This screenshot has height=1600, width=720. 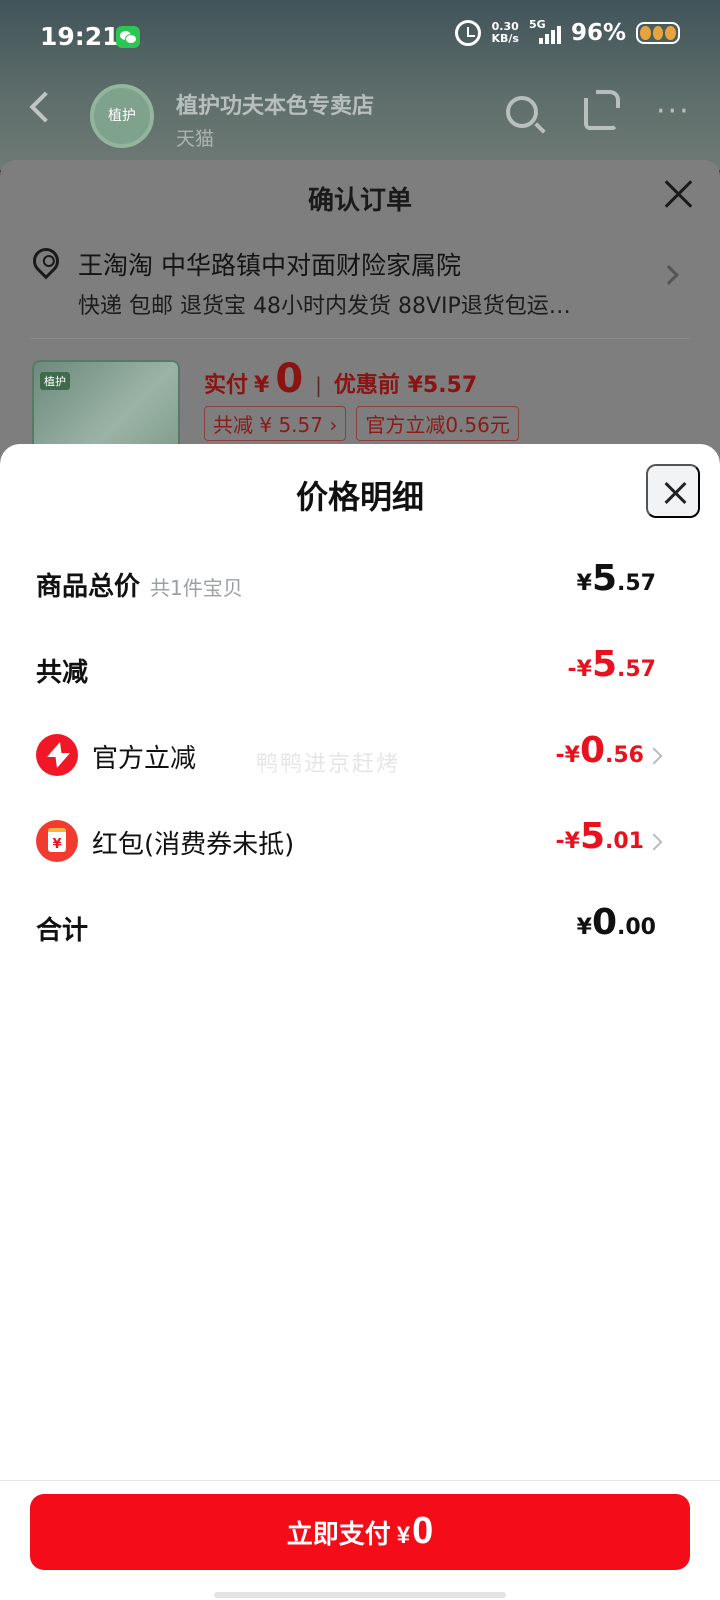 I want to click on home-indicator, so click(x=360, y=1595).